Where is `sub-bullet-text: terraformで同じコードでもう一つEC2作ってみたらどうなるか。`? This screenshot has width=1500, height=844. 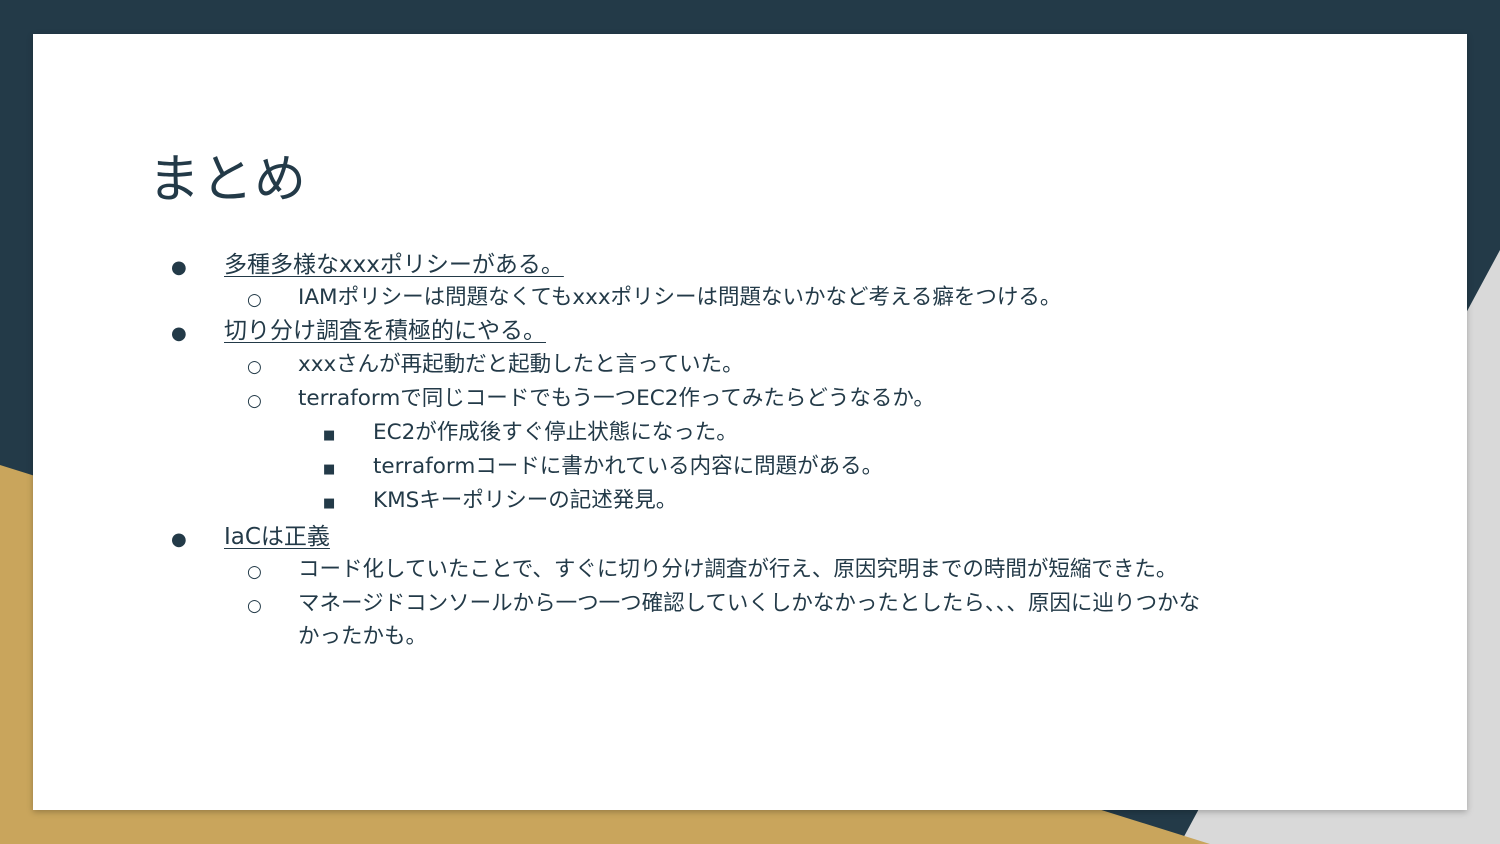
sub-bullet-text: terraformで同じコードでもう一つEC2作ってみたらどうなるか。 is located at coordinates (616, 398).